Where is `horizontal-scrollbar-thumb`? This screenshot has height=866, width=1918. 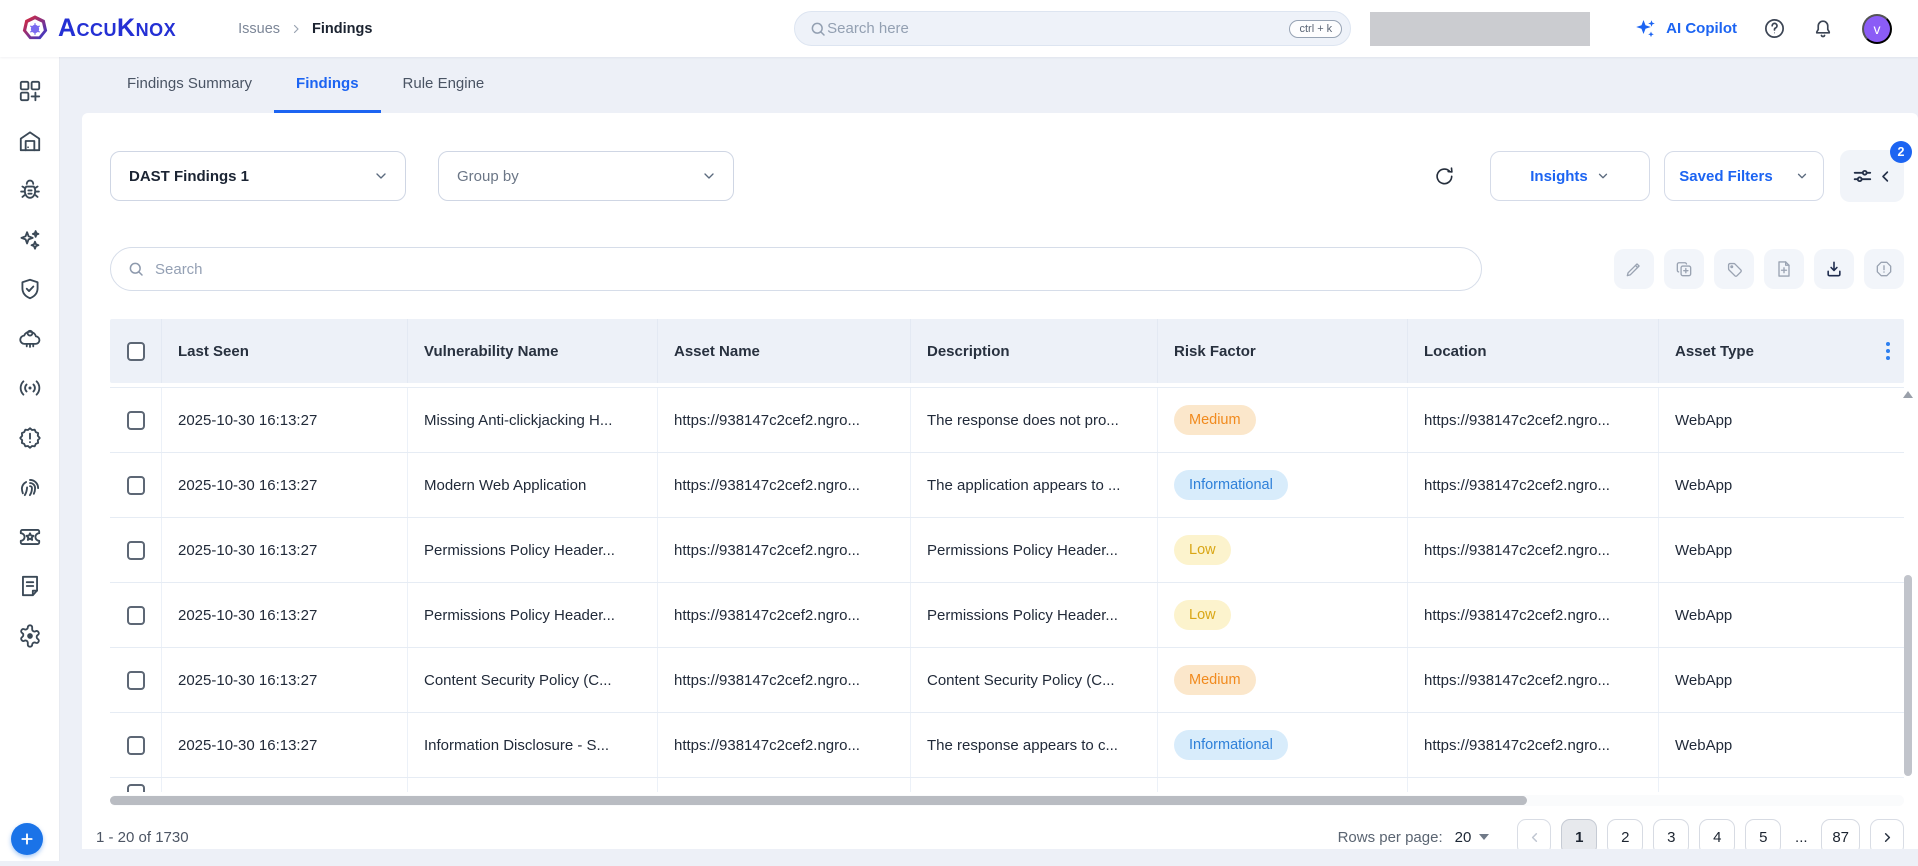
horizontal-scrollbar-thumb is located at coordinates (819, 800).